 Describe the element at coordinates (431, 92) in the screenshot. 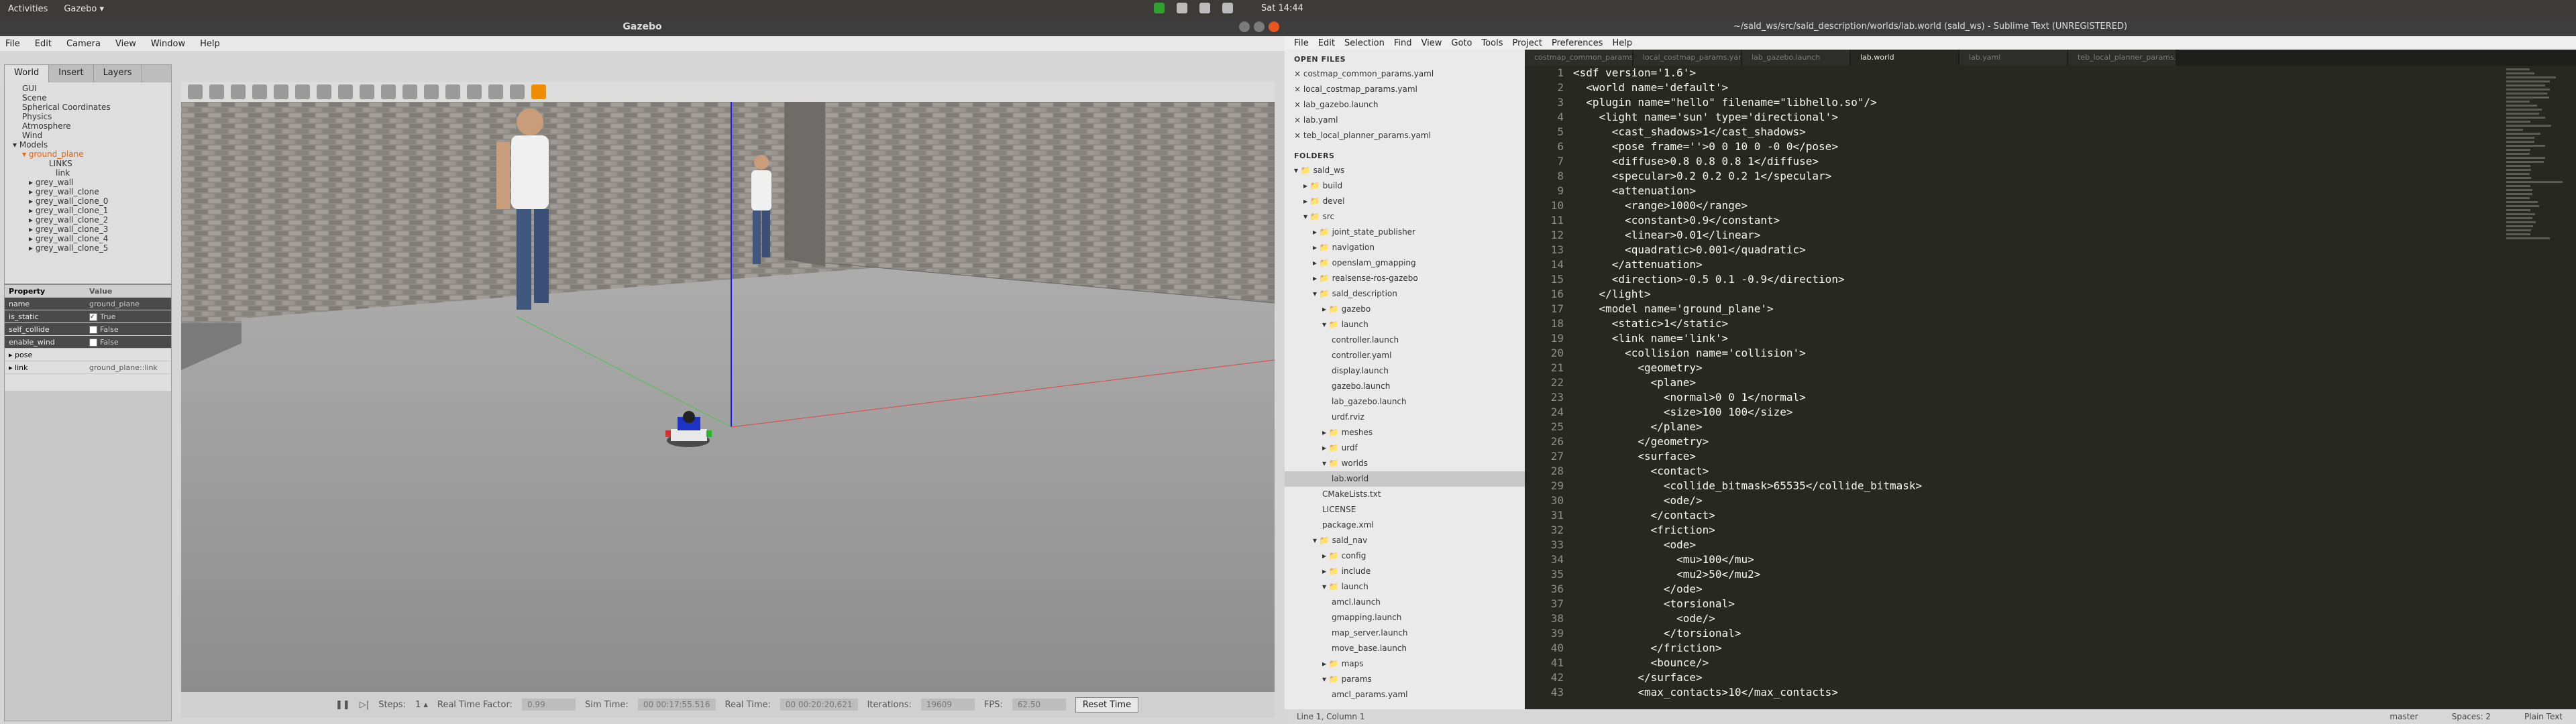

I see `directional-light-icon` at that location.